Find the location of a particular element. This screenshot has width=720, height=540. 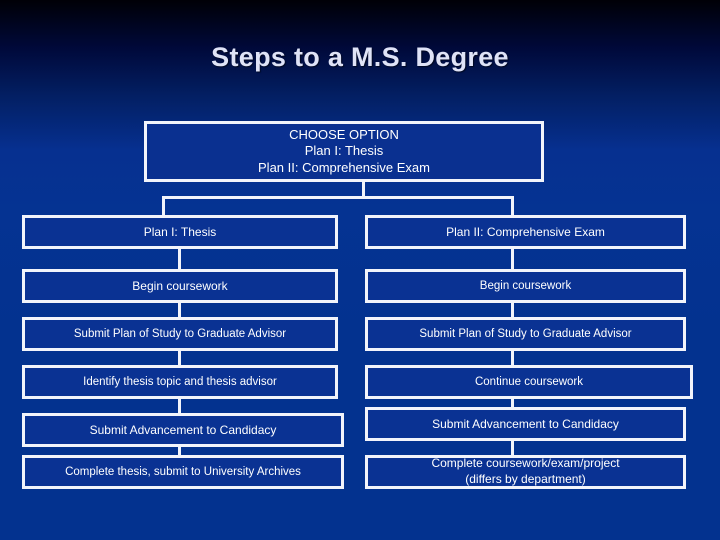

flowchart-node-plan1-step-2: Submit Plan of Study to Graduate Advisor is located at coordinates (180, 334).